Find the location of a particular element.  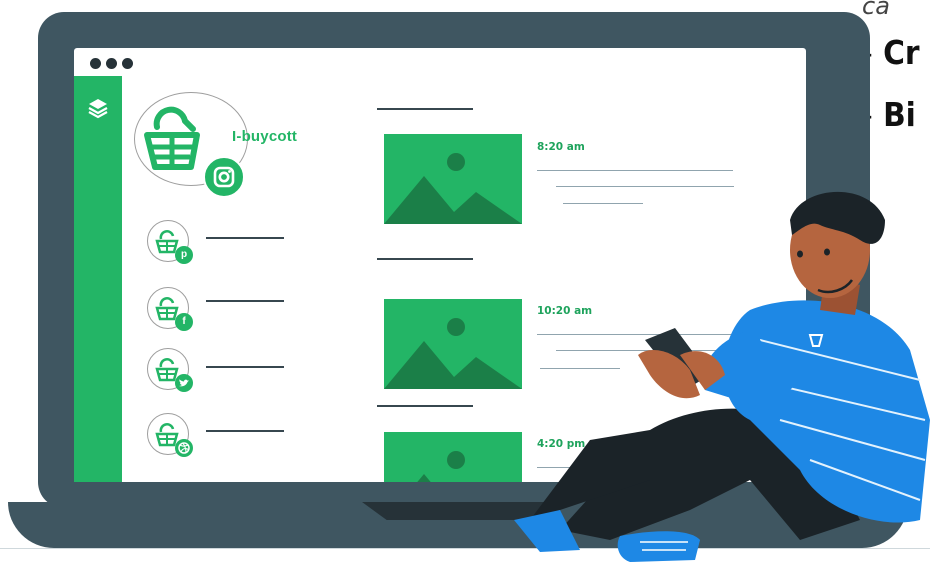

sidebar is located at coordinates (98, 279).